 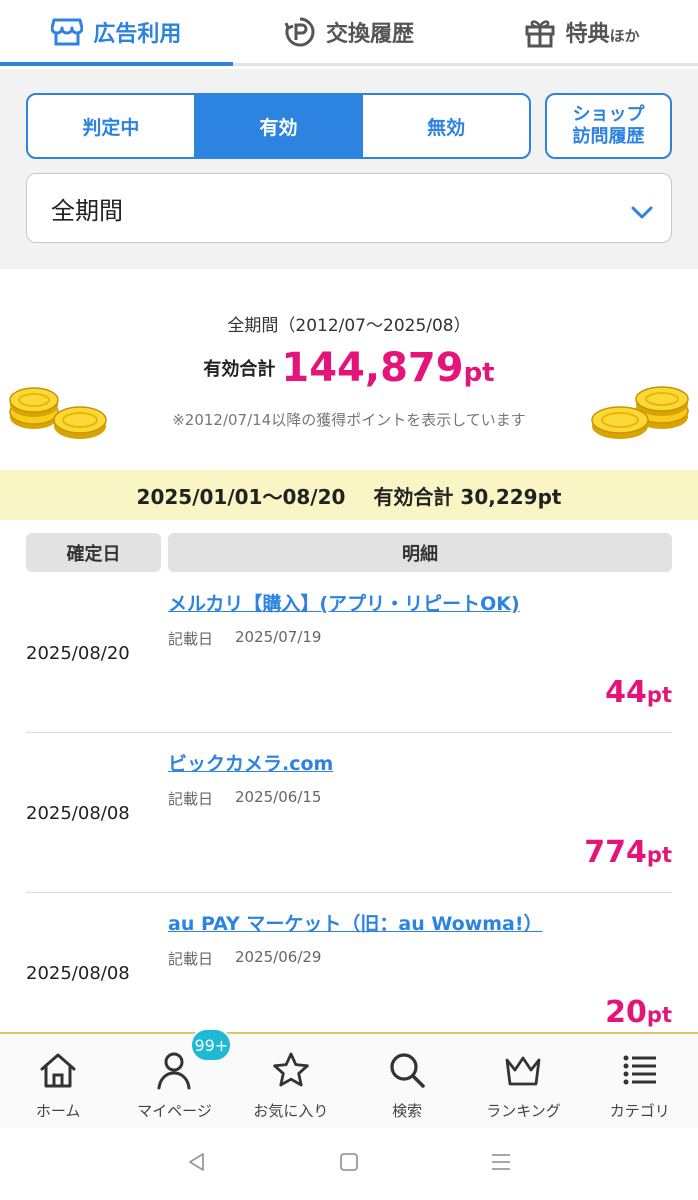 What do you see at coordinates (93, 552) in the screenshot?
I see `header-confirm-date: 確定日` at bounding box center [93, 552].